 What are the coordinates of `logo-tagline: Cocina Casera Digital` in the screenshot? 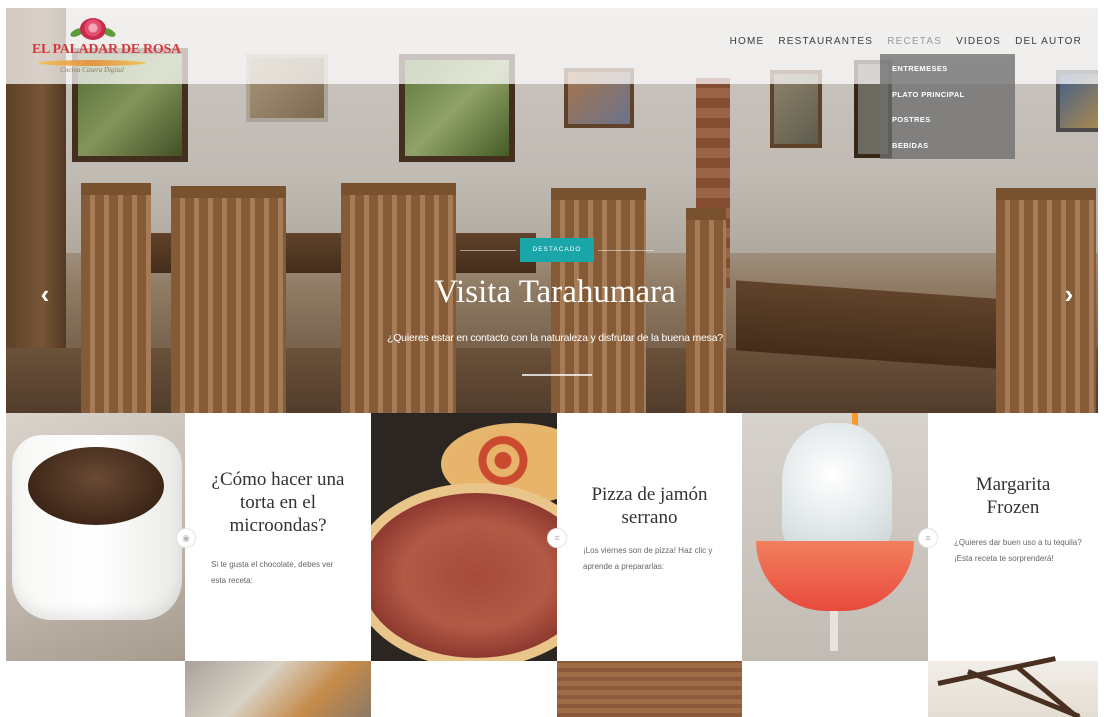 It's located at (92, 70).